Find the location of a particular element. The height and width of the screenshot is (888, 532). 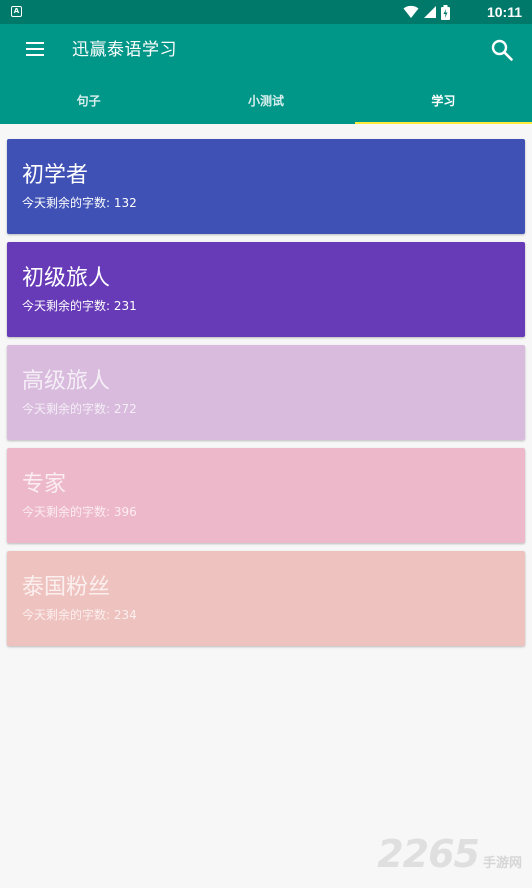

app-title: 迅赢泰语学习 is located at coordinates (124, 50).